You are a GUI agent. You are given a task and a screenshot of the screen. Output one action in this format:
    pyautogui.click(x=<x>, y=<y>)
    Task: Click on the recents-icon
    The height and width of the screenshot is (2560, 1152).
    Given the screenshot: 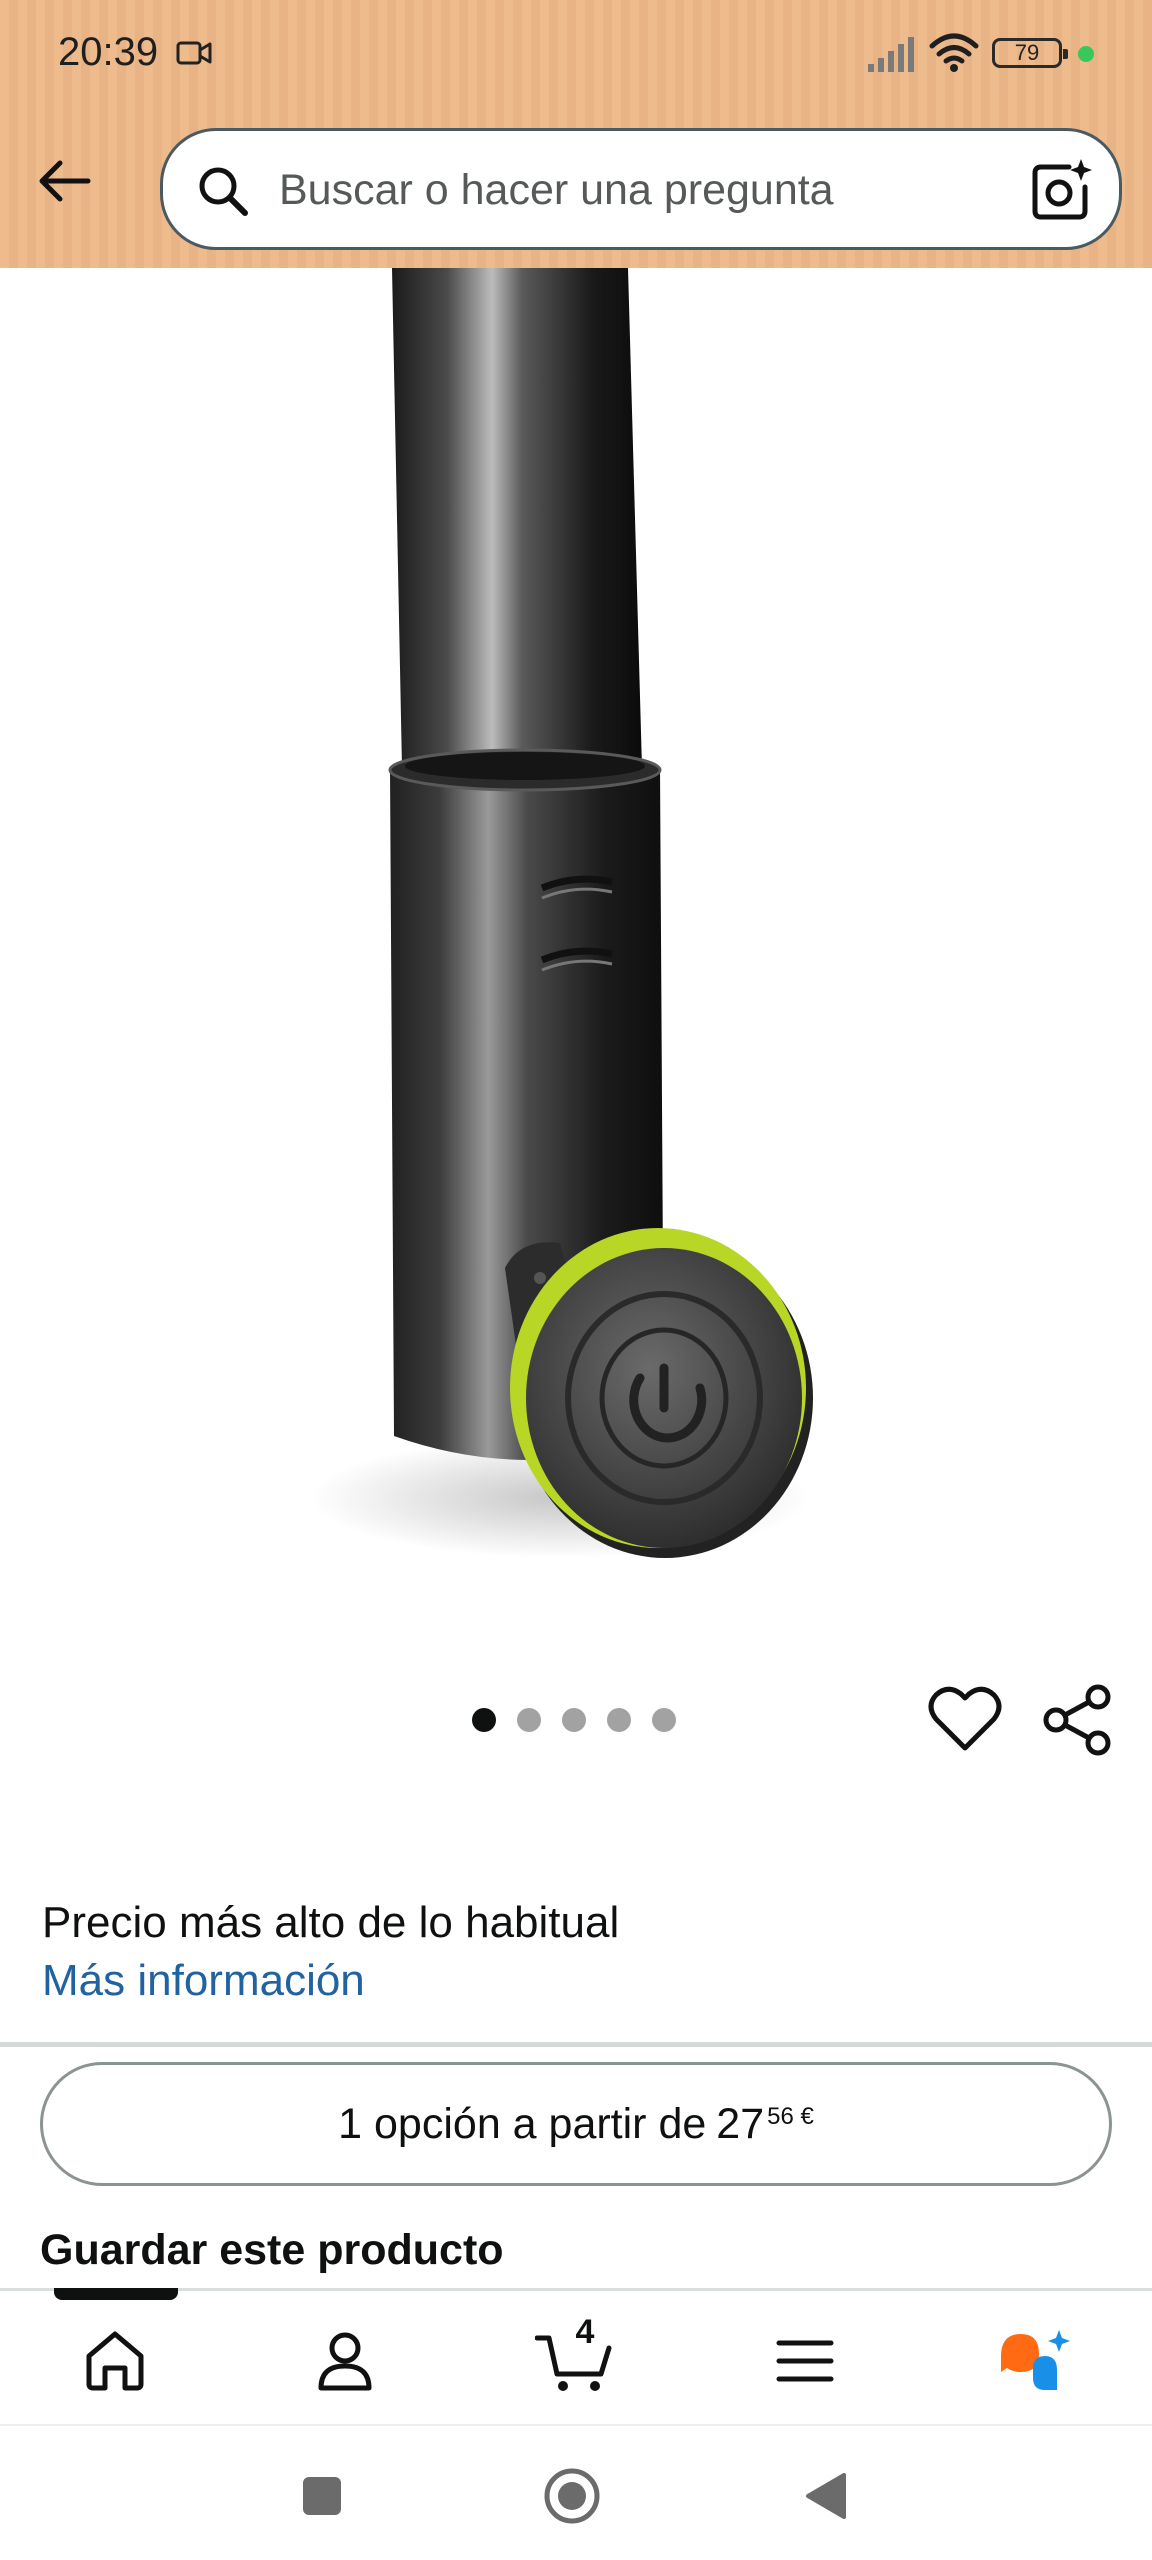 What is the action you would take?
    pyautogui.click(x=322, y=2496)
    